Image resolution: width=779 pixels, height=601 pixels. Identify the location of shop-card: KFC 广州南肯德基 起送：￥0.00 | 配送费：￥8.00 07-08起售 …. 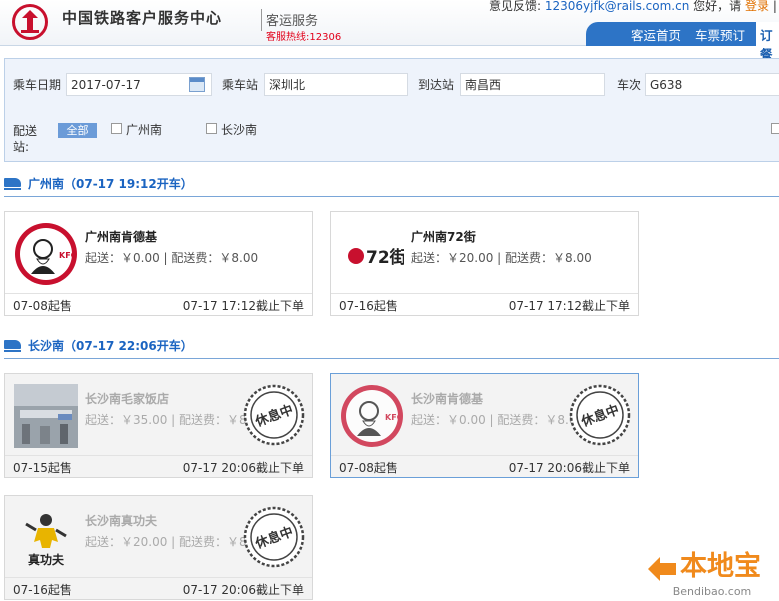
(158, 263).